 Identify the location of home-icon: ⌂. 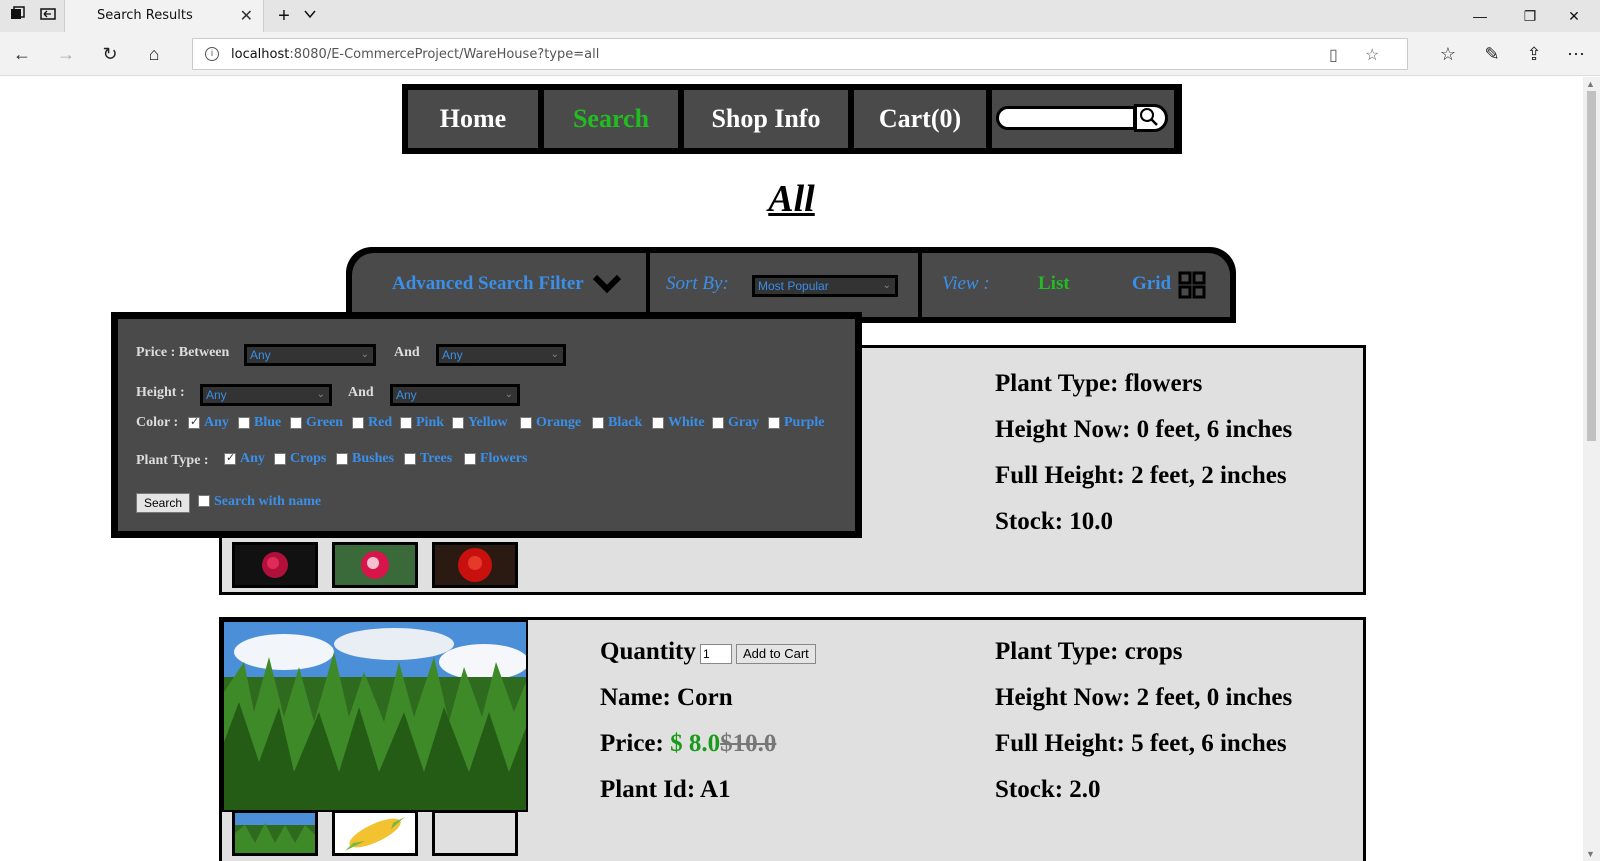
(154, 54).